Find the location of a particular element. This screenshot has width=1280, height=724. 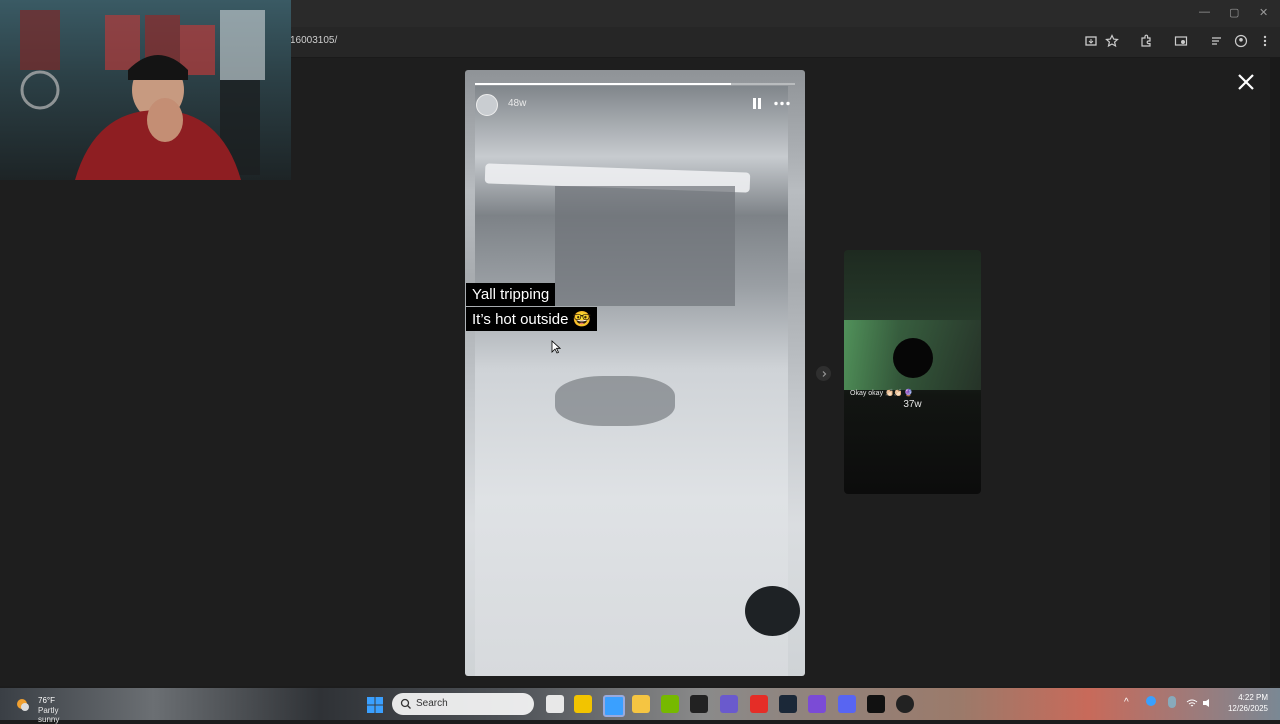

profile-icon is located at coordinates (1241, 41).